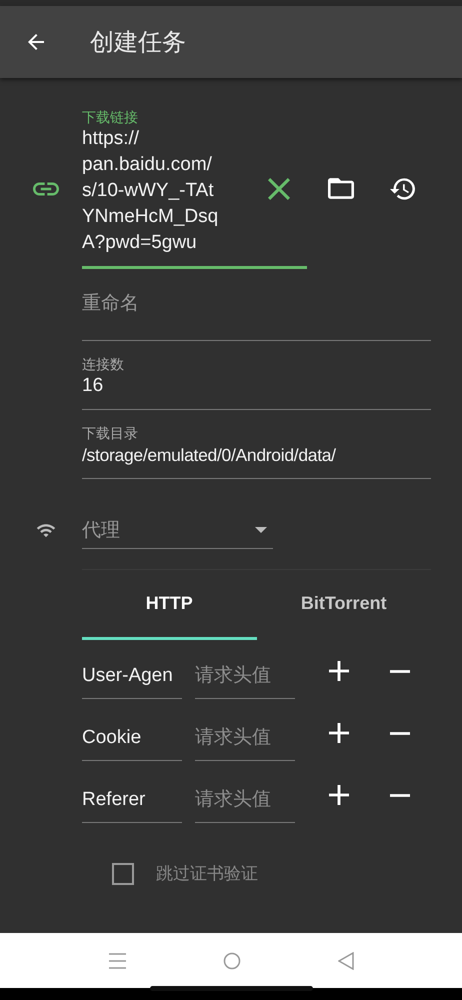 This screenshot has height=1000, width=462. Describe the element at coordinates (261, 529) in the screenshot. I see `caret-icon` at that location.